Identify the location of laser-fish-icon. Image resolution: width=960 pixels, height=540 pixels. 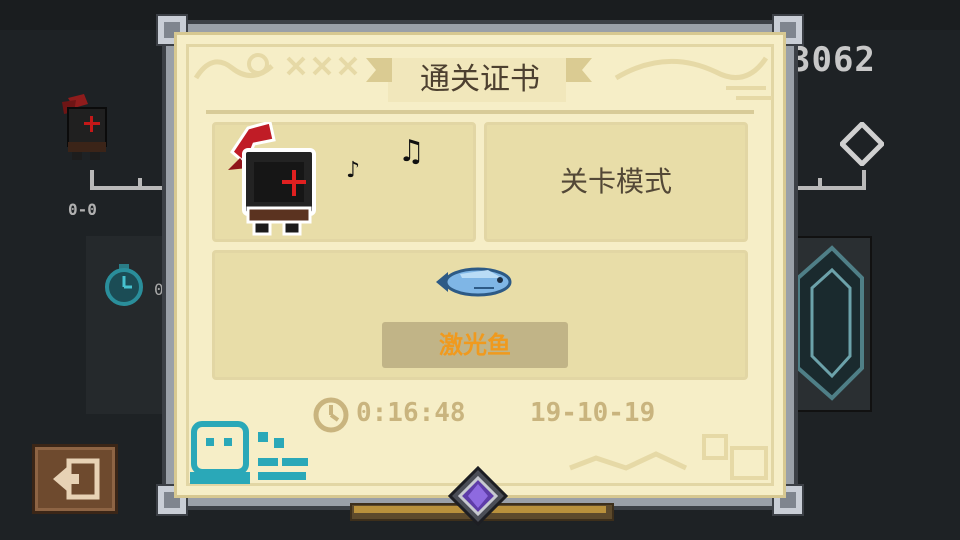
(474, 282).